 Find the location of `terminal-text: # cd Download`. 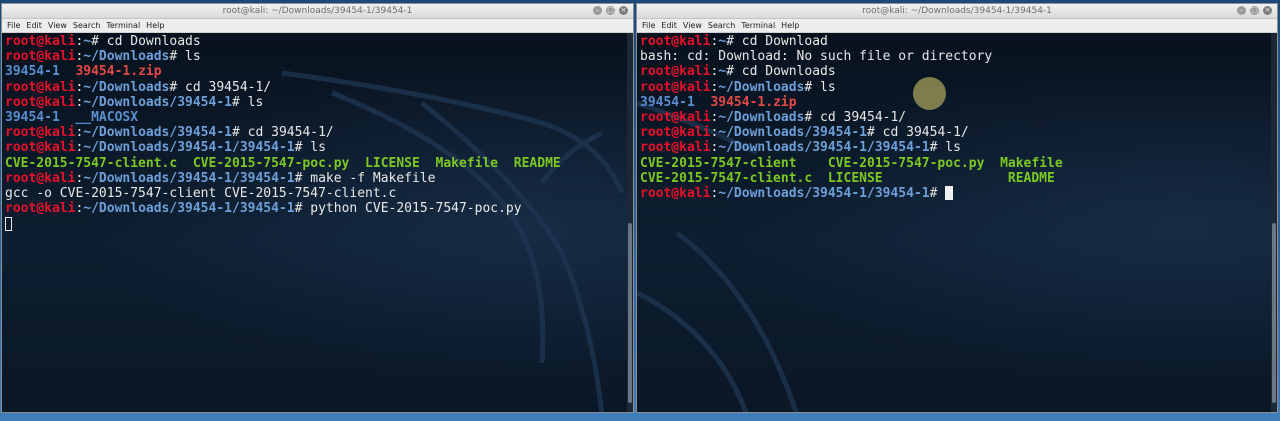

terminal-text: # cd Download is located at coordinates (777, 41).